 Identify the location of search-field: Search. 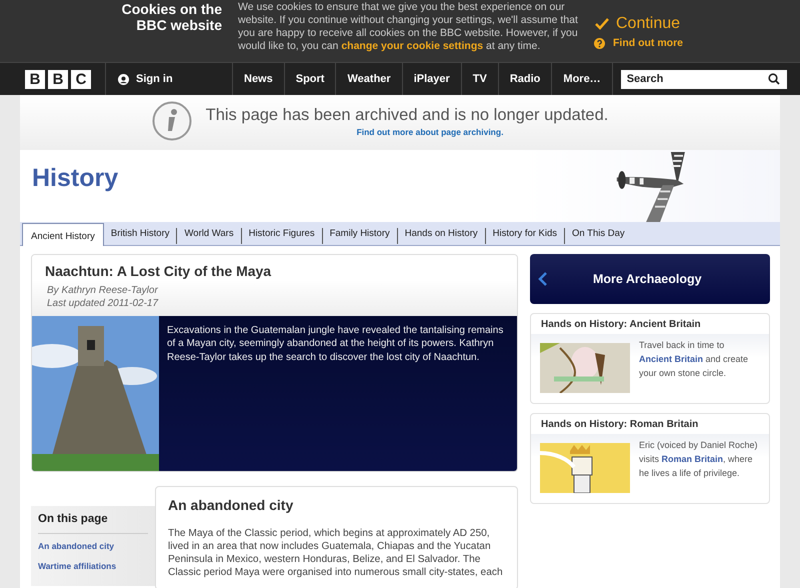
(703, 79).